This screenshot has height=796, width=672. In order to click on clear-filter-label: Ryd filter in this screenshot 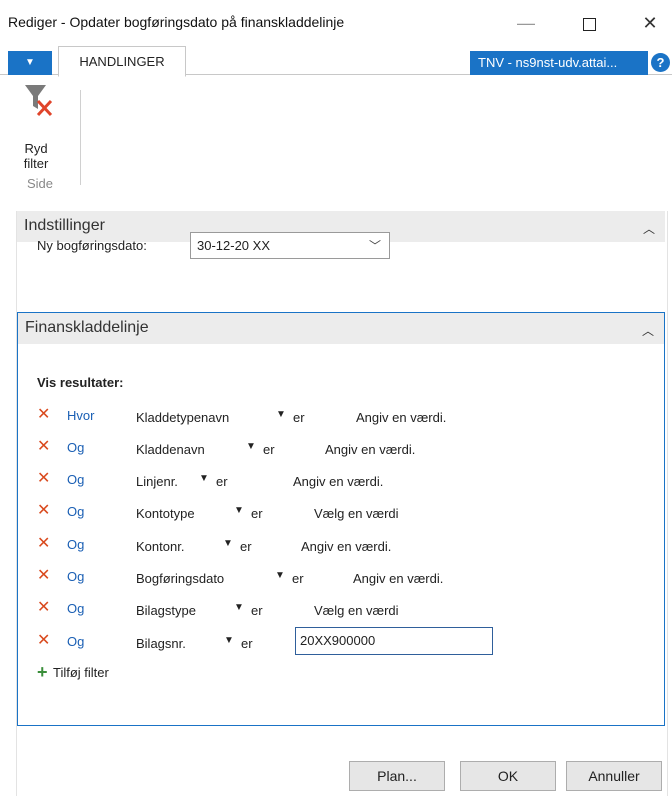, I will do `click(36, 156)`.